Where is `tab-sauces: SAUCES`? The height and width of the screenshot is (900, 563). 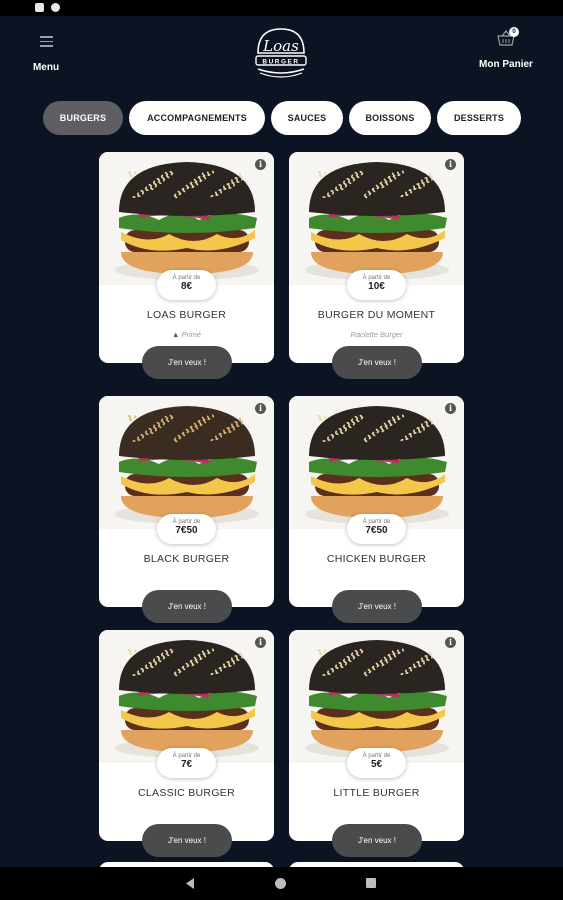
tab-sauces: SAUCES is located at coordinates (307, 118).